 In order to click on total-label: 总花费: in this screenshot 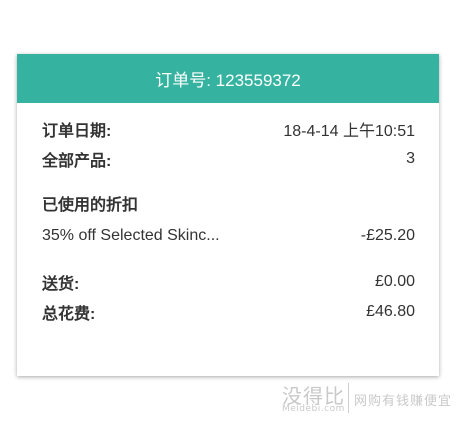, I will do `click(69, 314)`.